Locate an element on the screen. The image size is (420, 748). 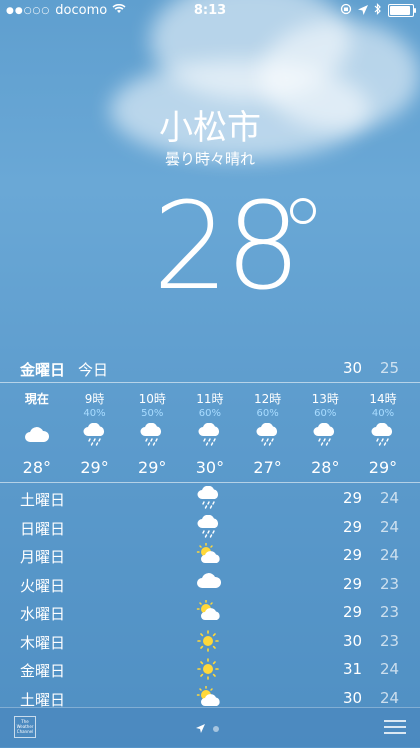
list-icon is located at coordinates (395, 729).